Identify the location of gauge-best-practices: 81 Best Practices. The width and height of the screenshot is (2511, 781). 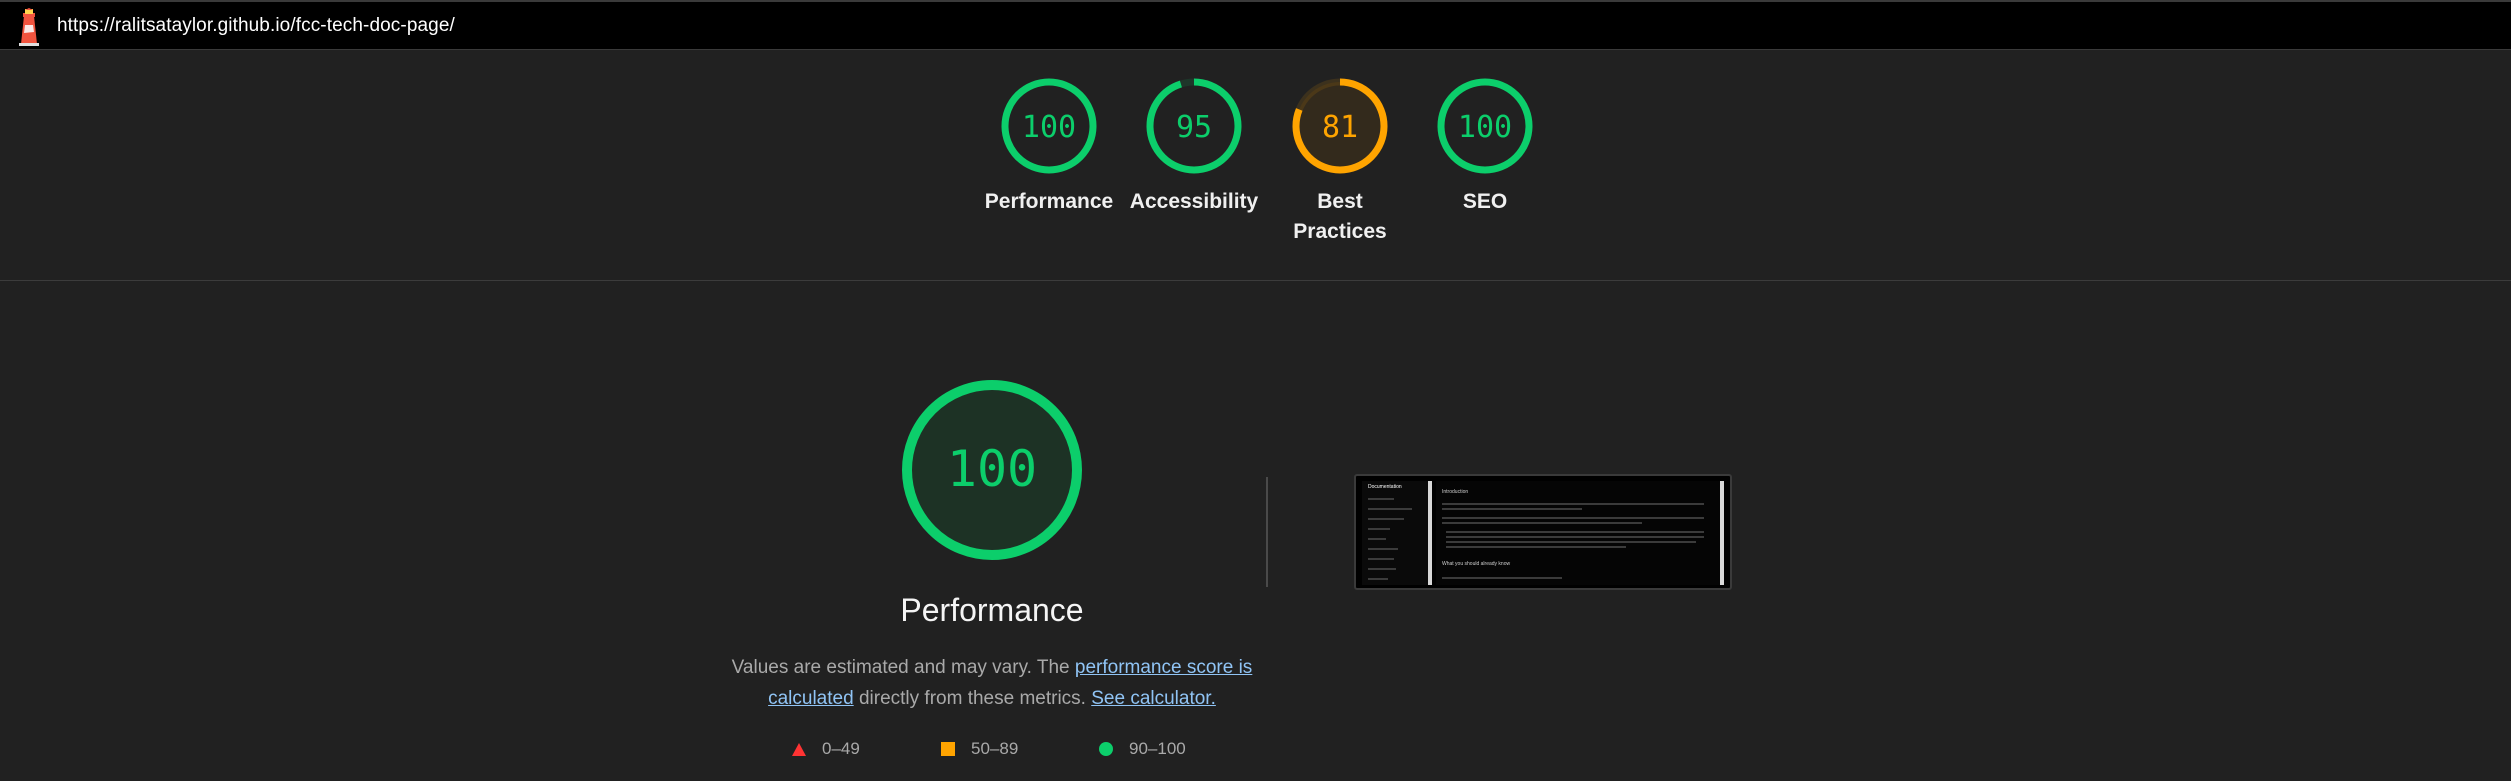
(1340, 162).